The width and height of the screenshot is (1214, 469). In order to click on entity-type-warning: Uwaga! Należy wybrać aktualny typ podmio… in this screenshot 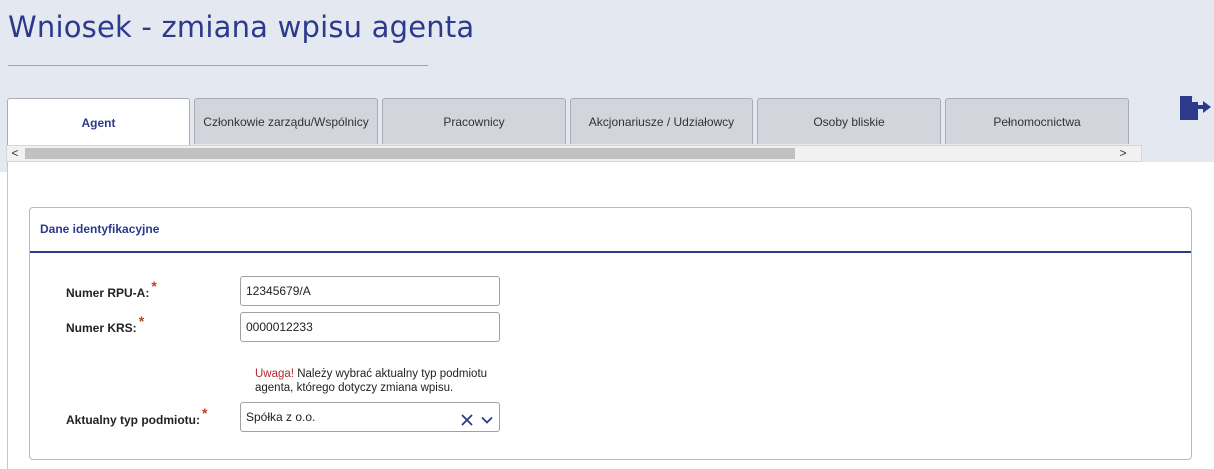, I will do `click(390, 381)`.